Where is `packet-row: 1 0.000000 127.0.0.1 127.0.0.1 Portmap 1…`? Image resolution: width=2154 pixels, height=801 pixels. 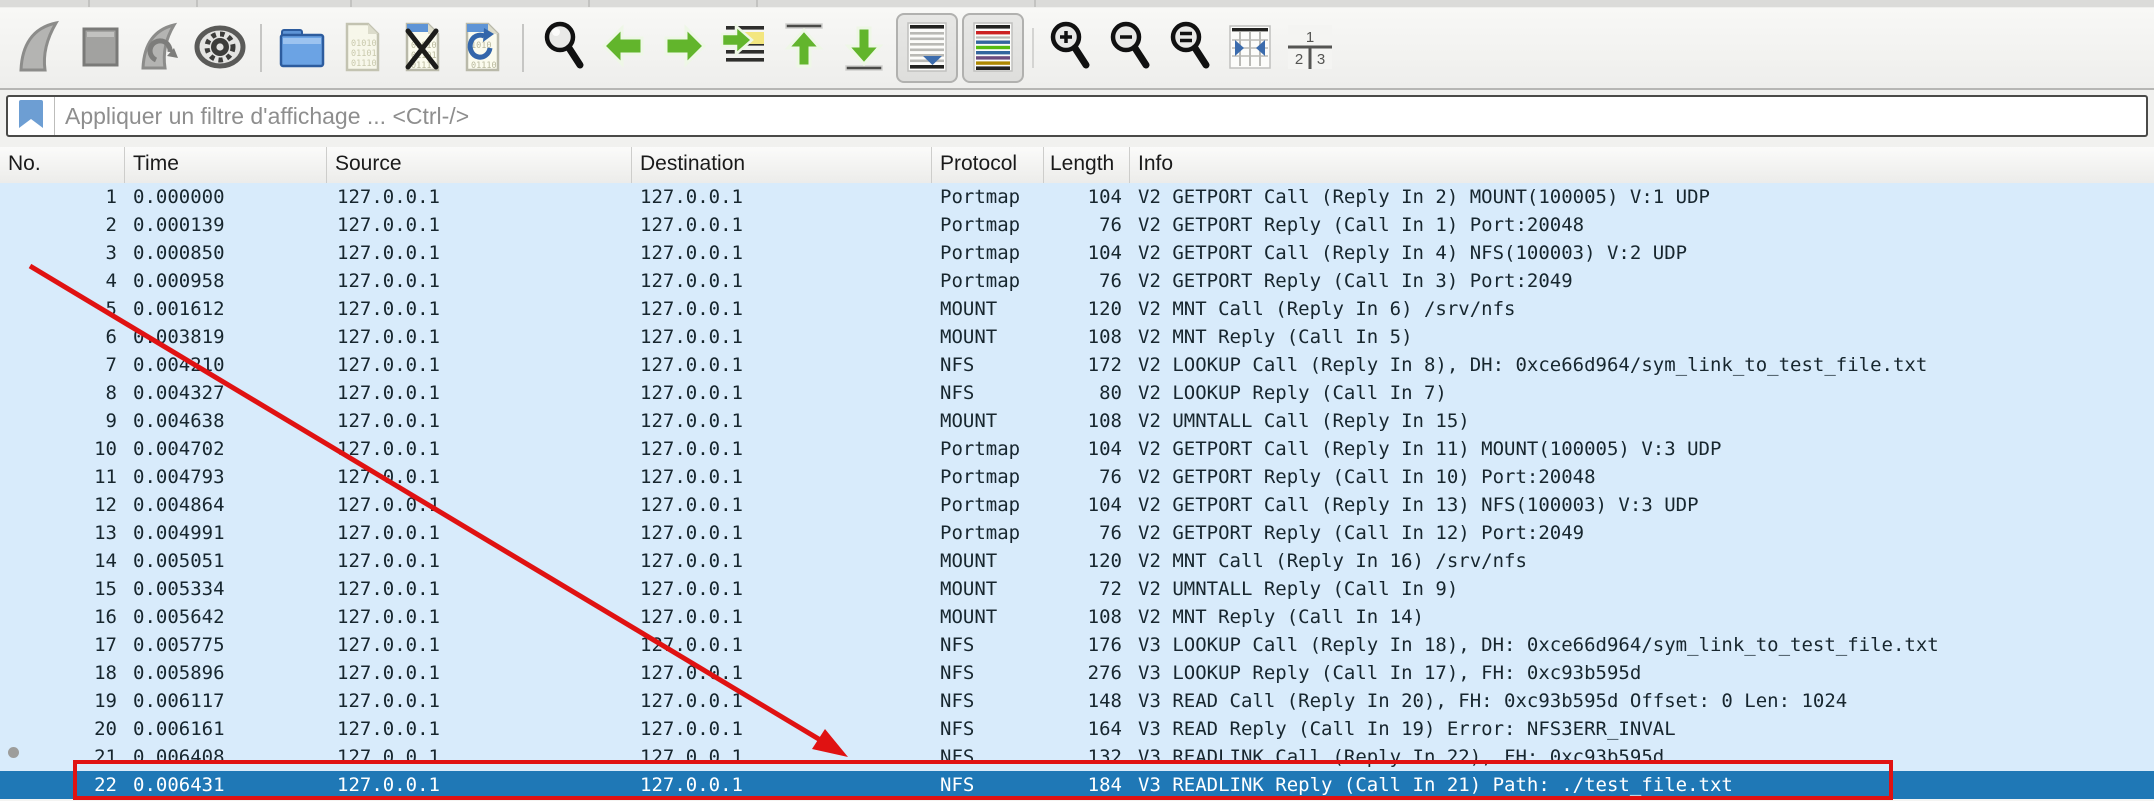
packet-row: 1 0.000000 127.0.0.1 127.0.0.1 Portmap 1… is located at coordinates (1077, 197).